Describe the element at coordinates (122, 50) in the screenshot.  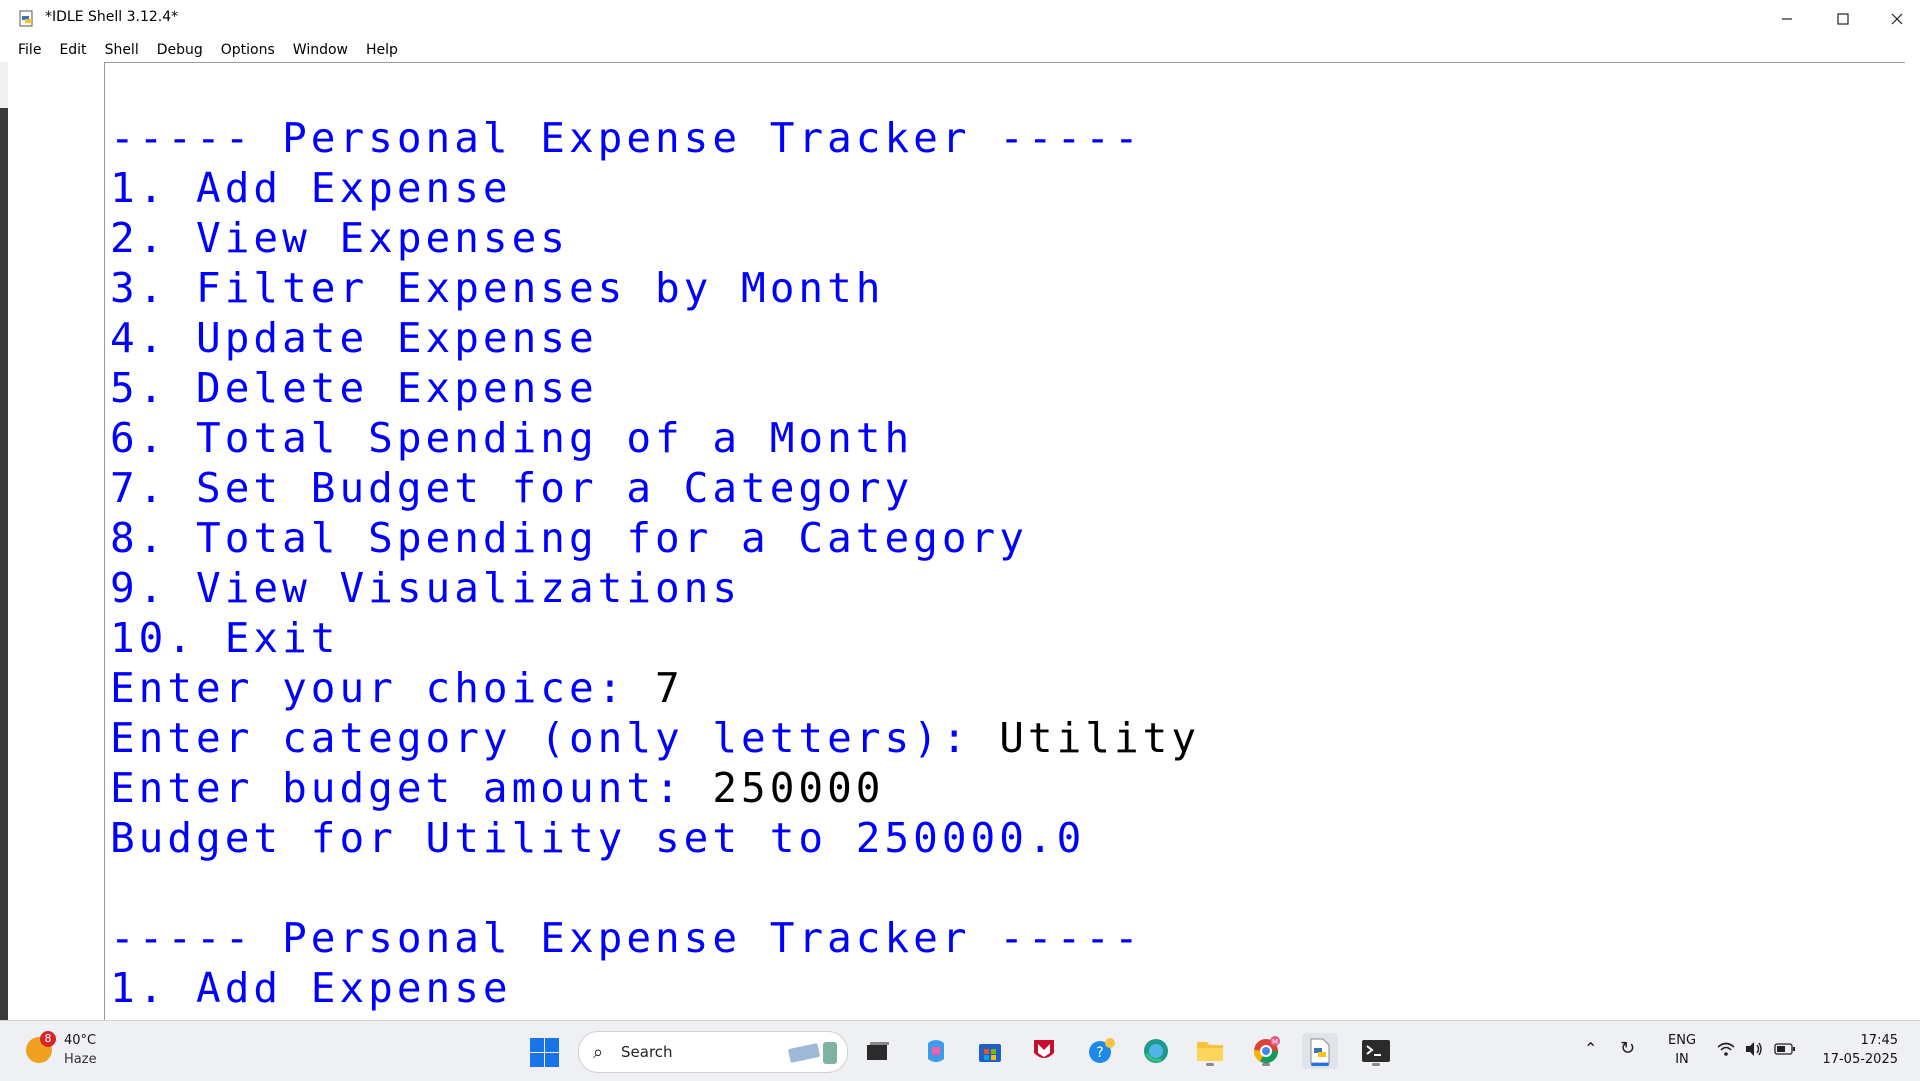
I see `menu-shell: Shell` at that location.